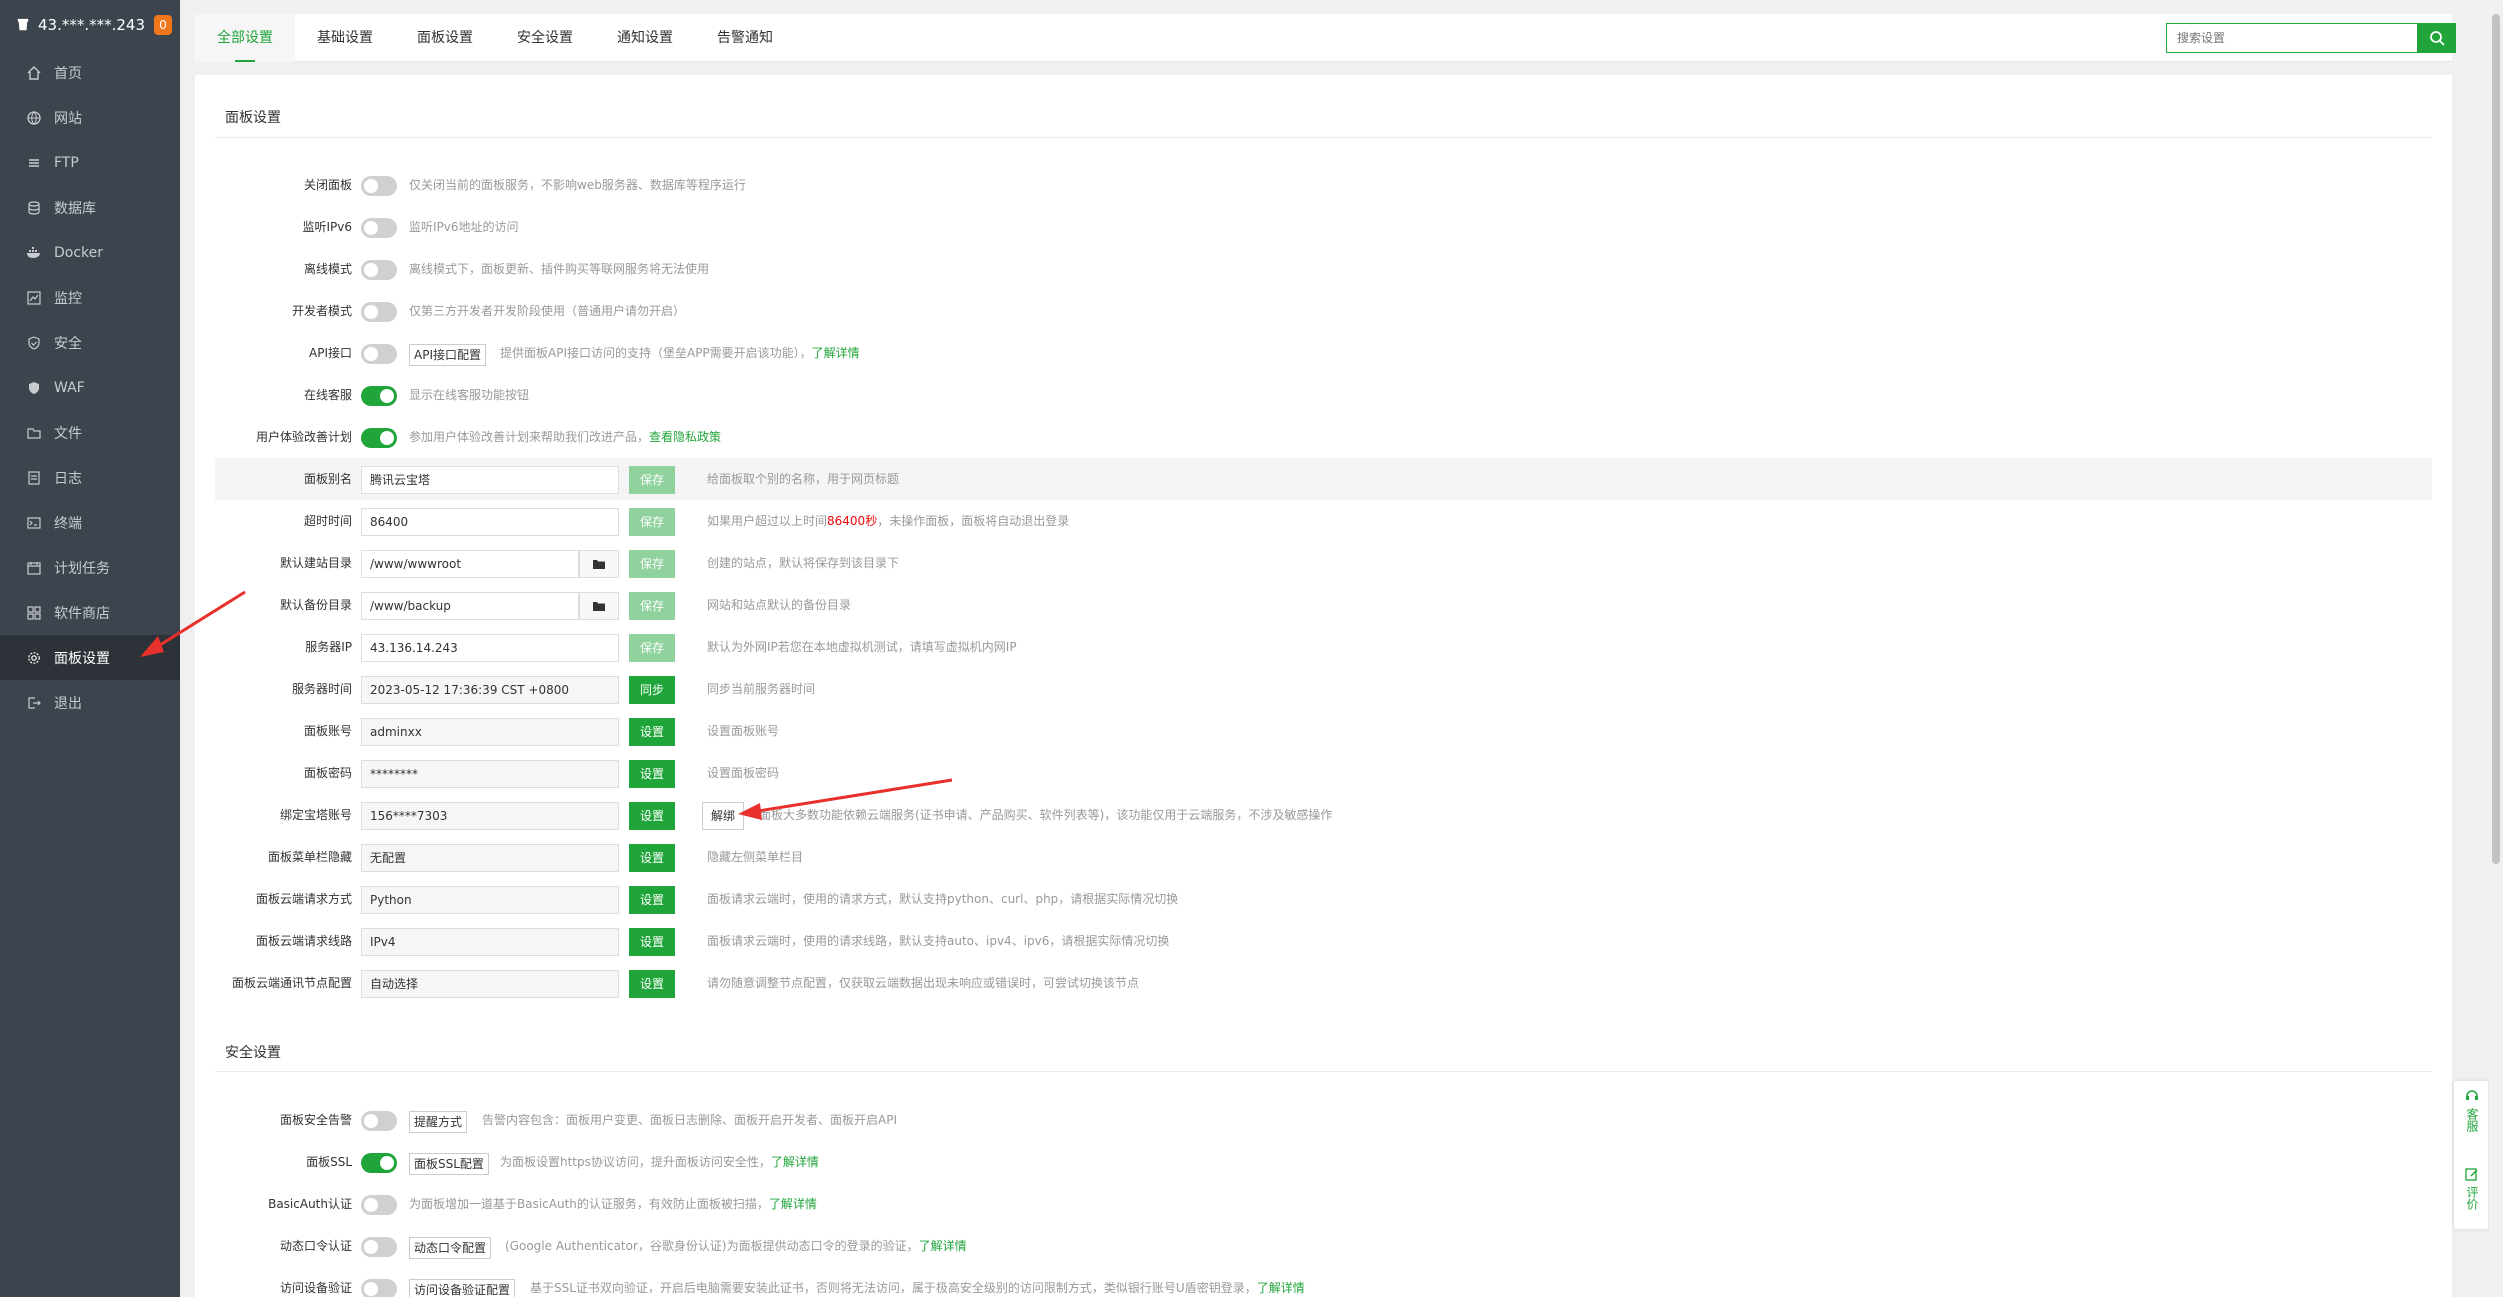 This screenshot has height=1297, width=2503. I want to click on dev-mode-toggle, so click(379, 312).